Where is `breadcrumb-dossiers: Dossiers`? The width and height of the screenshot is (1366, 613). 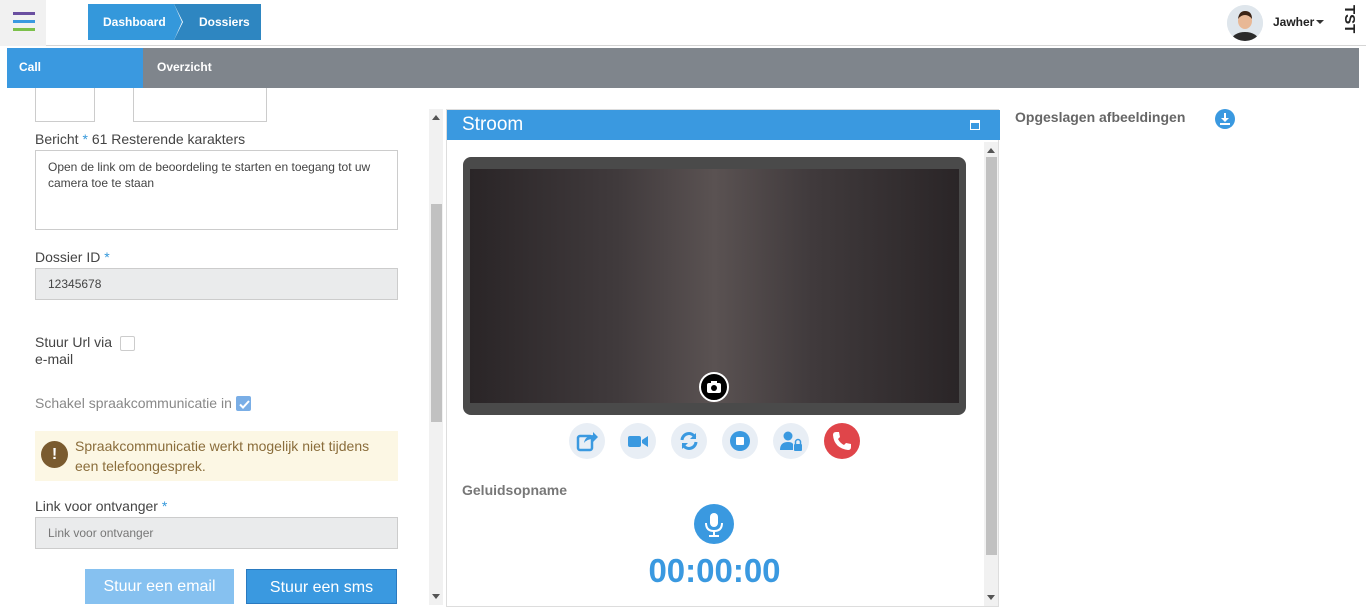 breadcrumb-dossiers: Dossiers is located at coordinates (217, 22).